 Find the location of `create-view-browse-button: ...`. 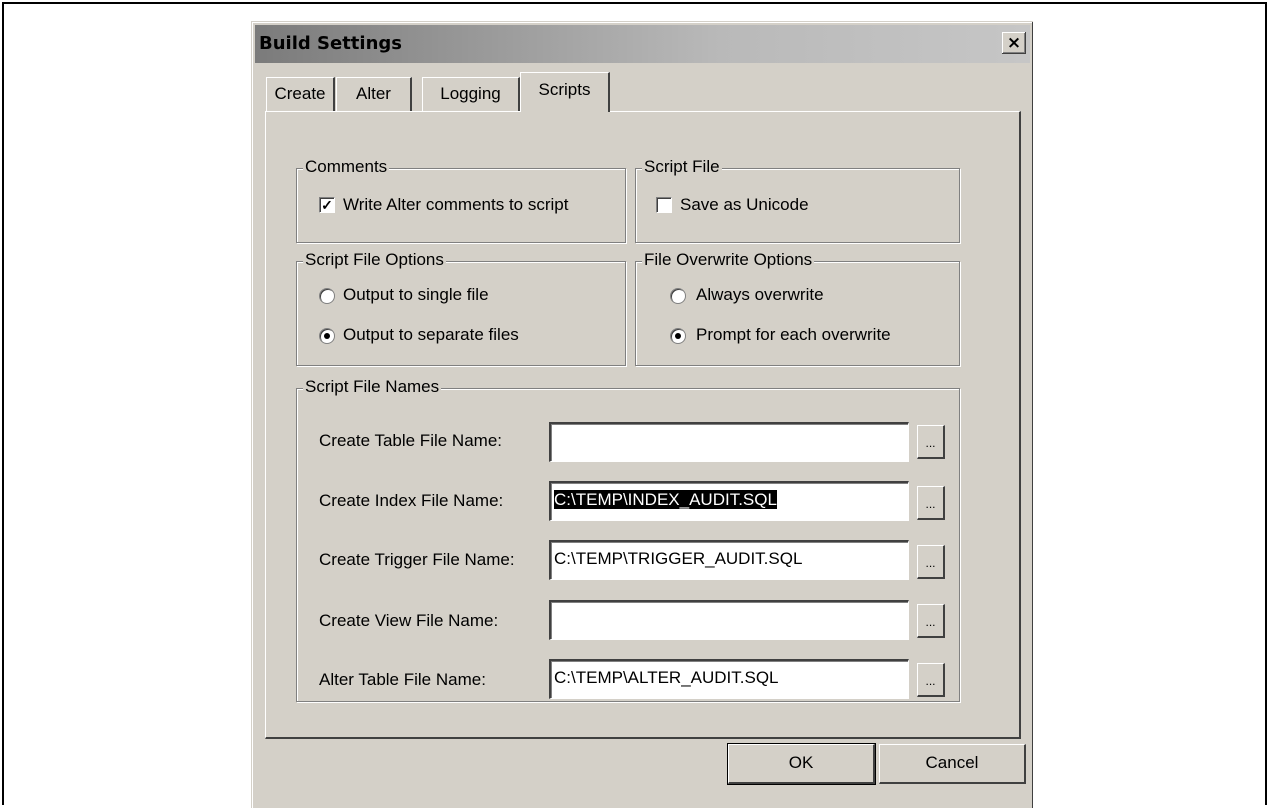

create-view-browse-button: ... is located at coordinates (931, 621).